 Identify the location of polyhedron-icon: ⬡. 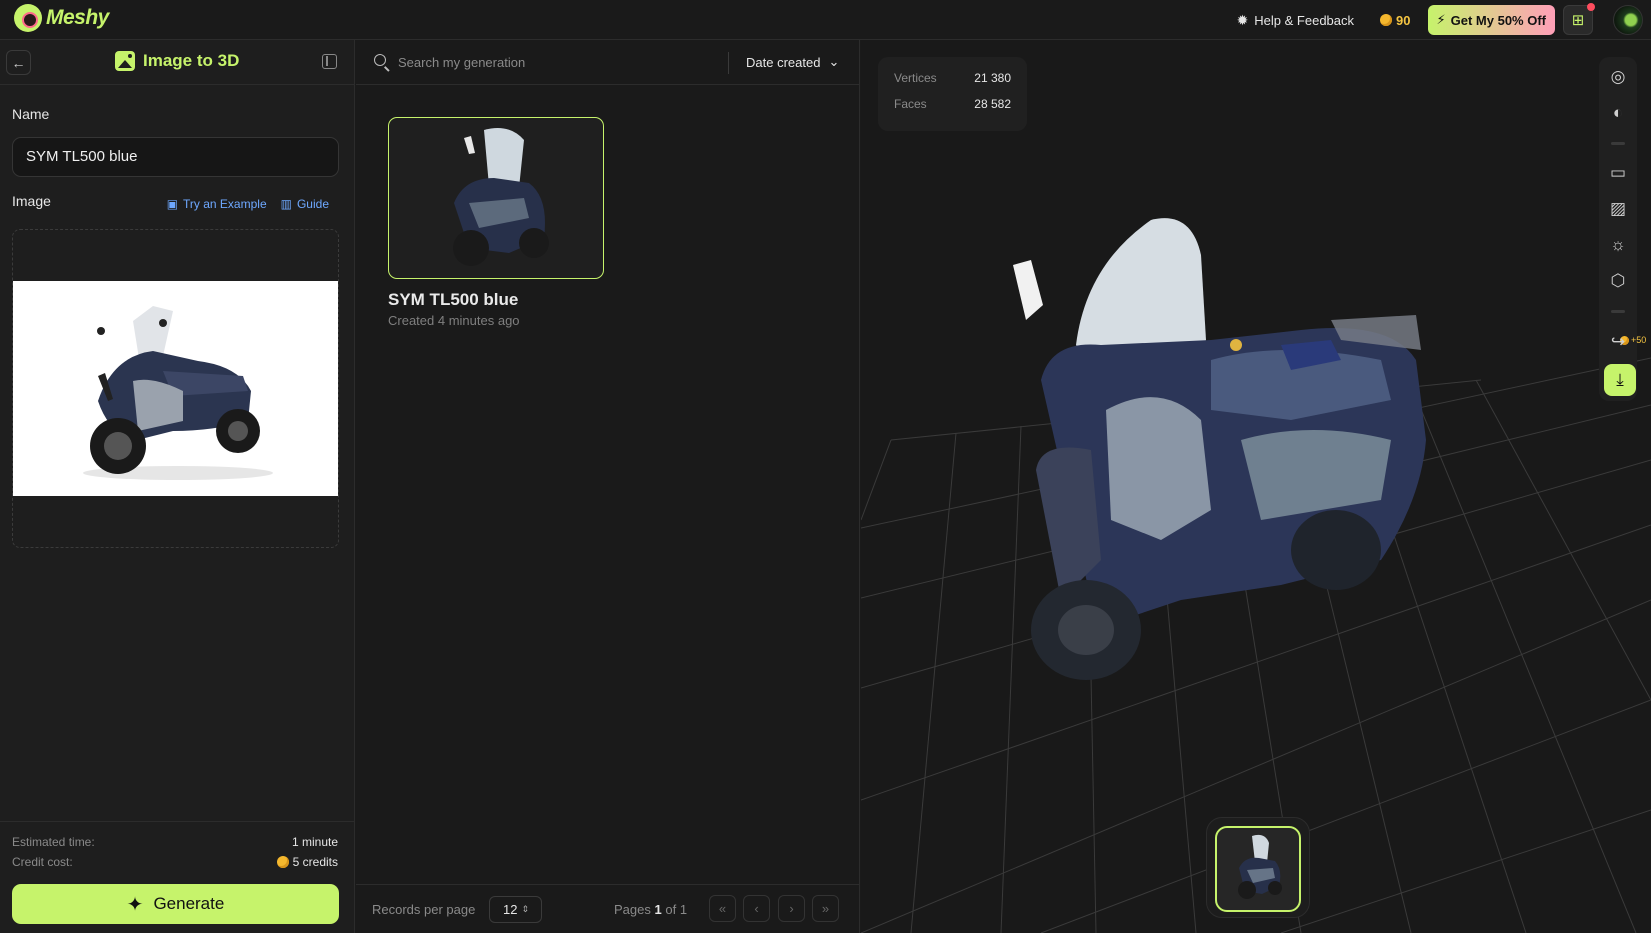
(1618, 280).